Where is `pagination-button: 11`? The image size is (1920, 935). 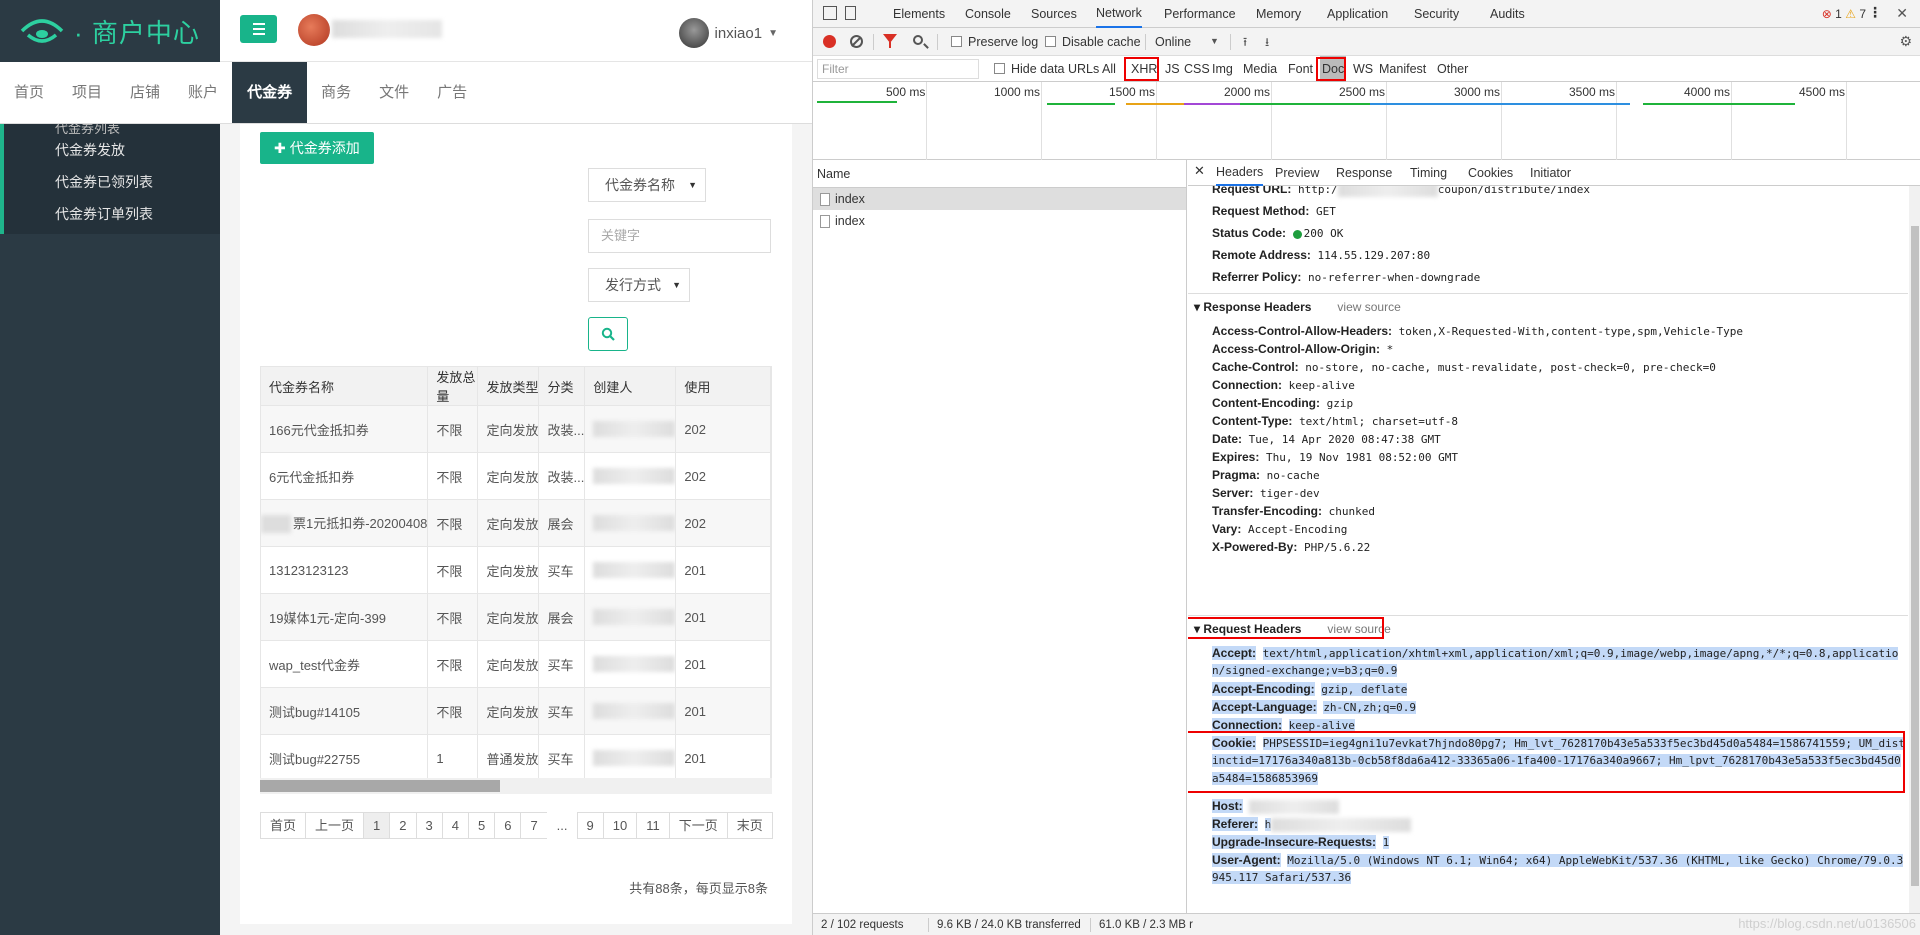 pagination-button: 11 is located at coordinates (653, 825).